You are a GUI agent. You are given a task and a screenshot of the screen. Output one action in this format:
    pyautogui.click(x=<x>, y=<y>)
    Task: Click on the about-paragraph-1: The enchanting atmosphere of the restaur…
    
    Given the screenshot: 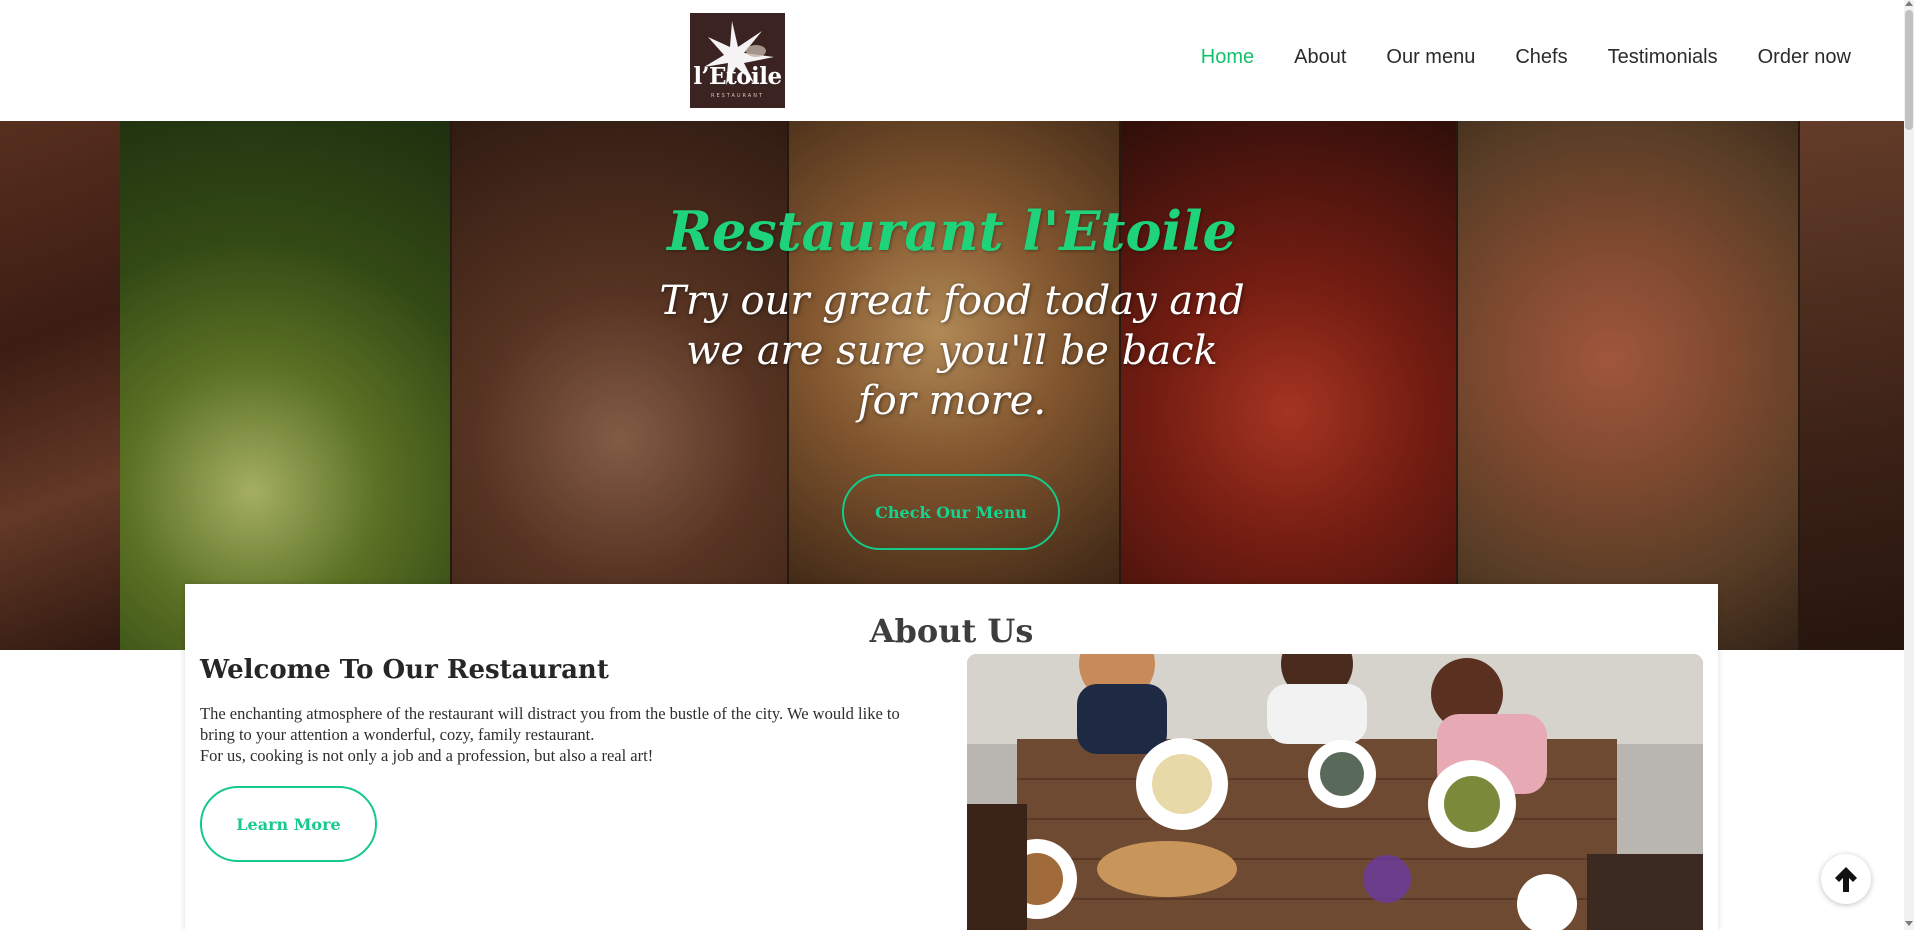 What is the action you would take?
    pyautogui.click(x=550, y=724)
    